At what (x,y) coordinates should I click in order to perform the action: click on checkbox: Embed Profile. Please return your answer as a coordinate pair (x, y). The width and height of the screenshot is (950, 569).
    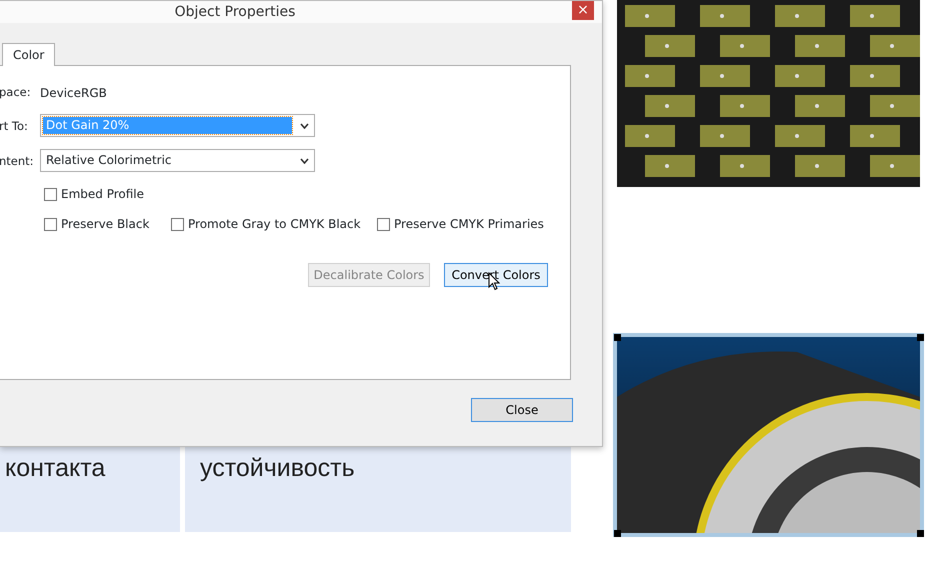
    Looking at the image, I should click on (94, 194).